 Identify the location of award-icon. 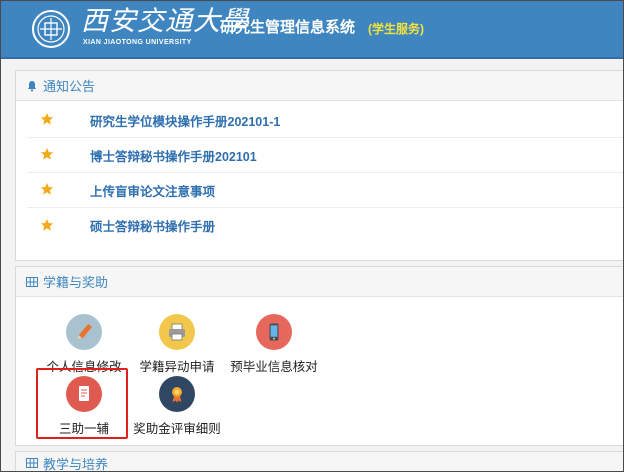
(177, 394).